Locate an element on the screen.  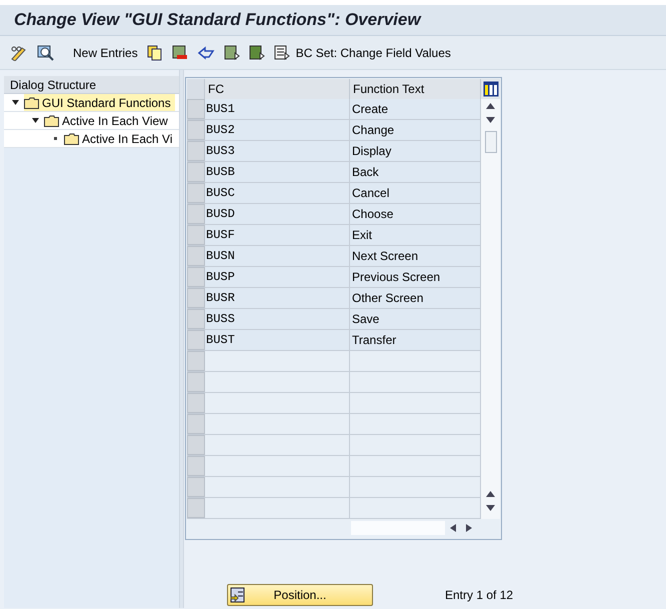
table-cell: BUSN is located at coordinates (277, 256).